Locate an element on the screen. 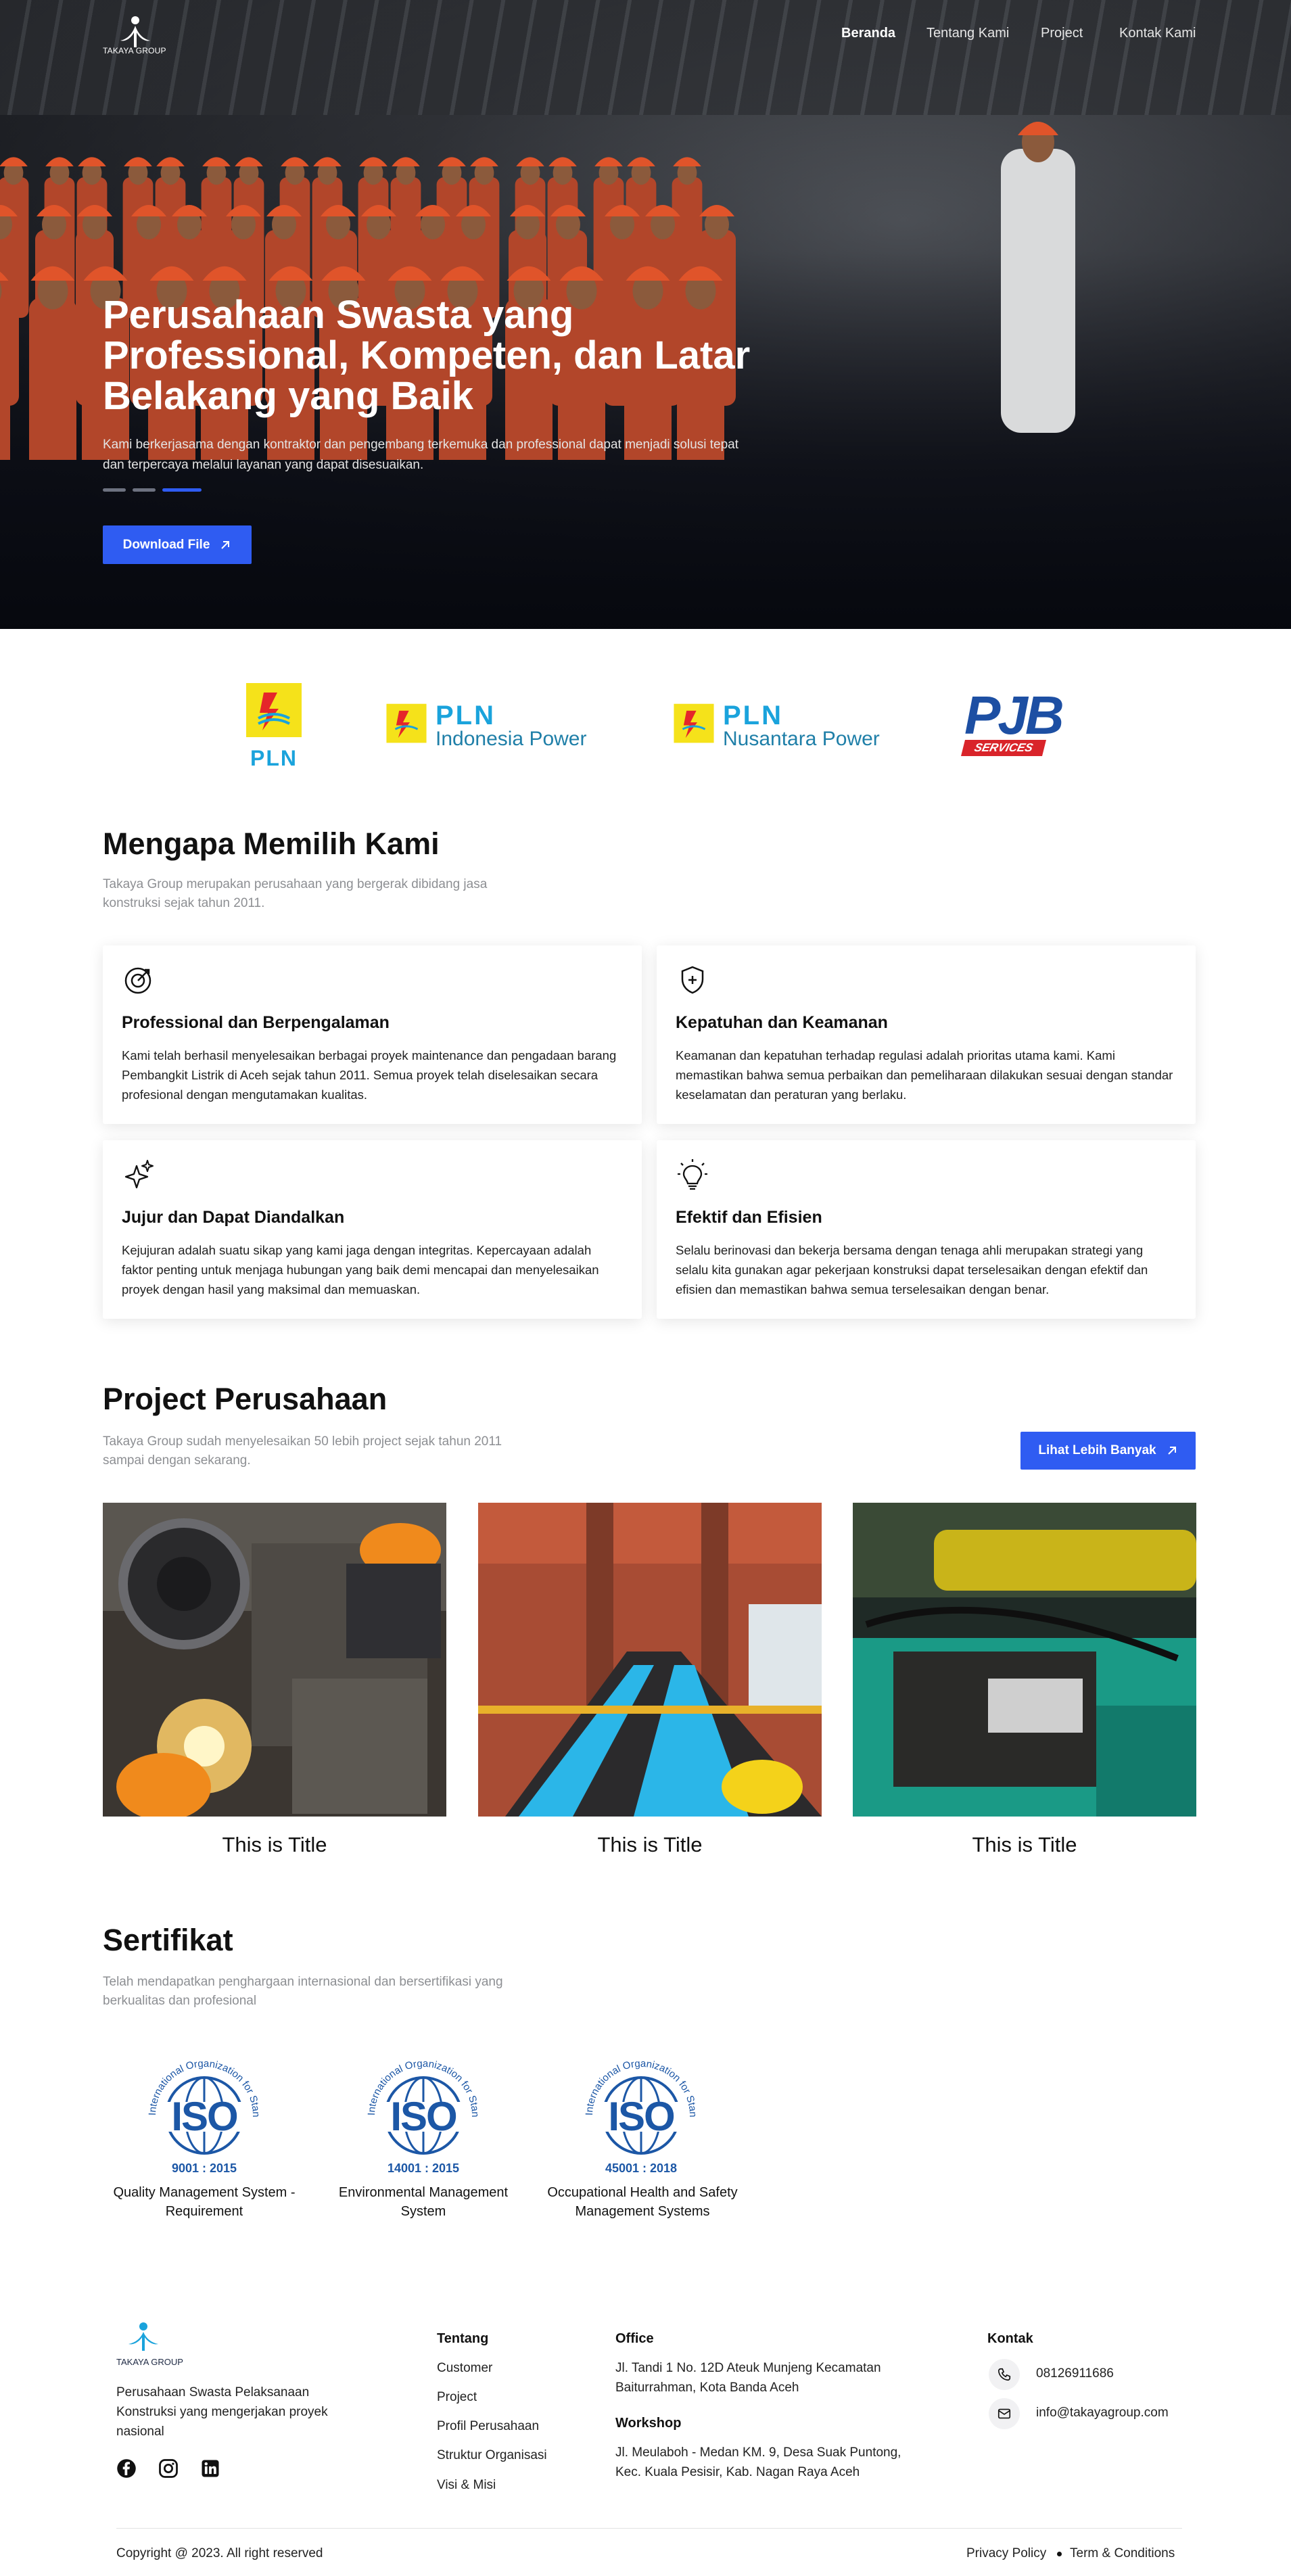 This screenshot has width=1291, height=2576. nav-beranda: Beranda is located at coordinates (868, 33).